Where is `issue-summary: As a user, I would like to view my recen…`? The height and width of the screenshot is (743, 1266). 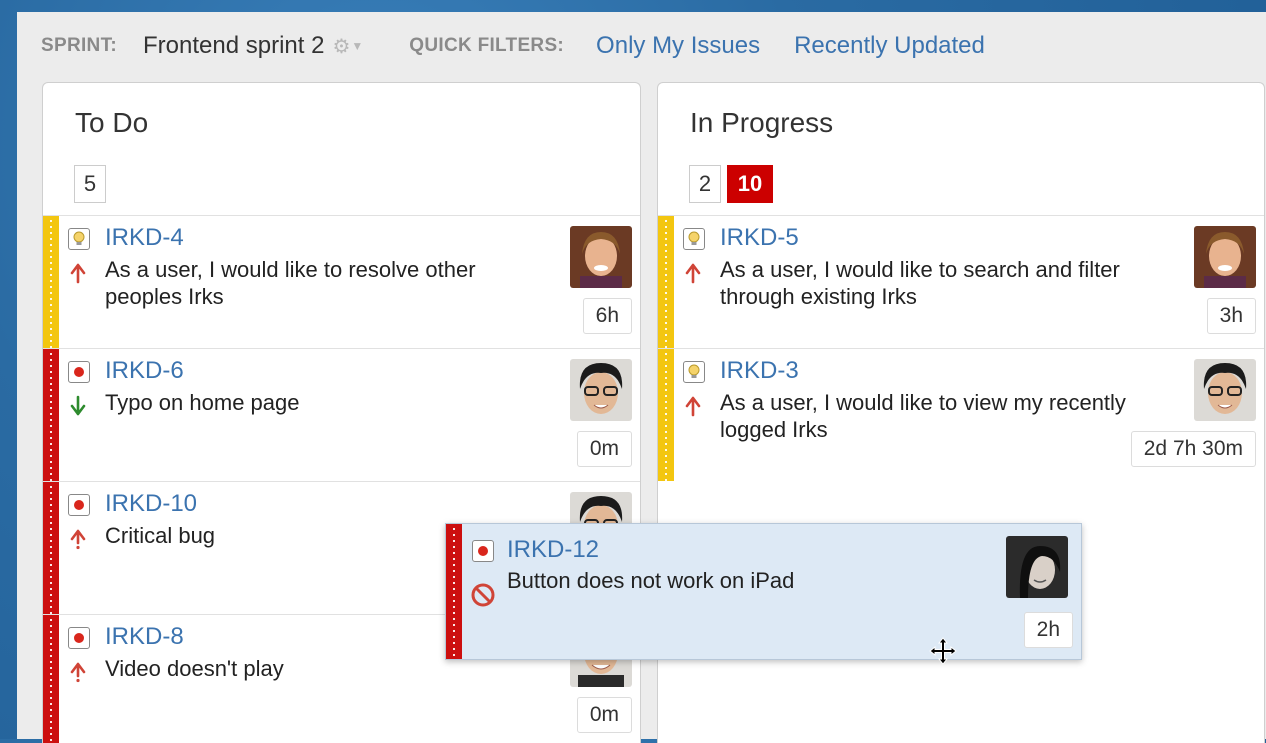 issue-summary: As a user, I would like to view my recen… is located at coordinates (923, 416).